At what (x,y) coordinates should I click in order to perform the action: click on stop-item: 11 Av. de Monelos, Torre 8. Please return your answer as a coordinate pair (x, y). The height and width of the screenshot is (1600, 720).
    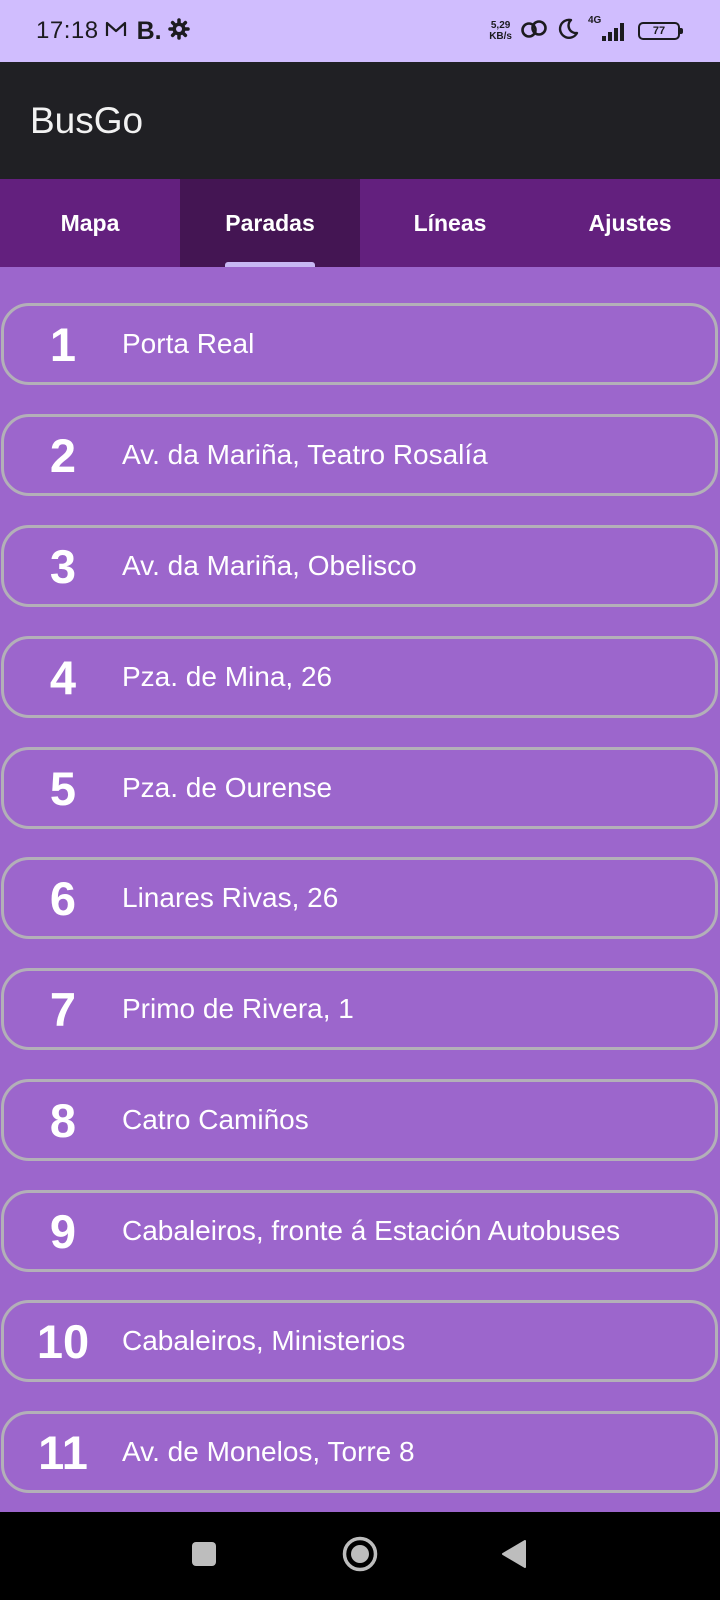
    Looking at the image, I should click on (359, 1452).